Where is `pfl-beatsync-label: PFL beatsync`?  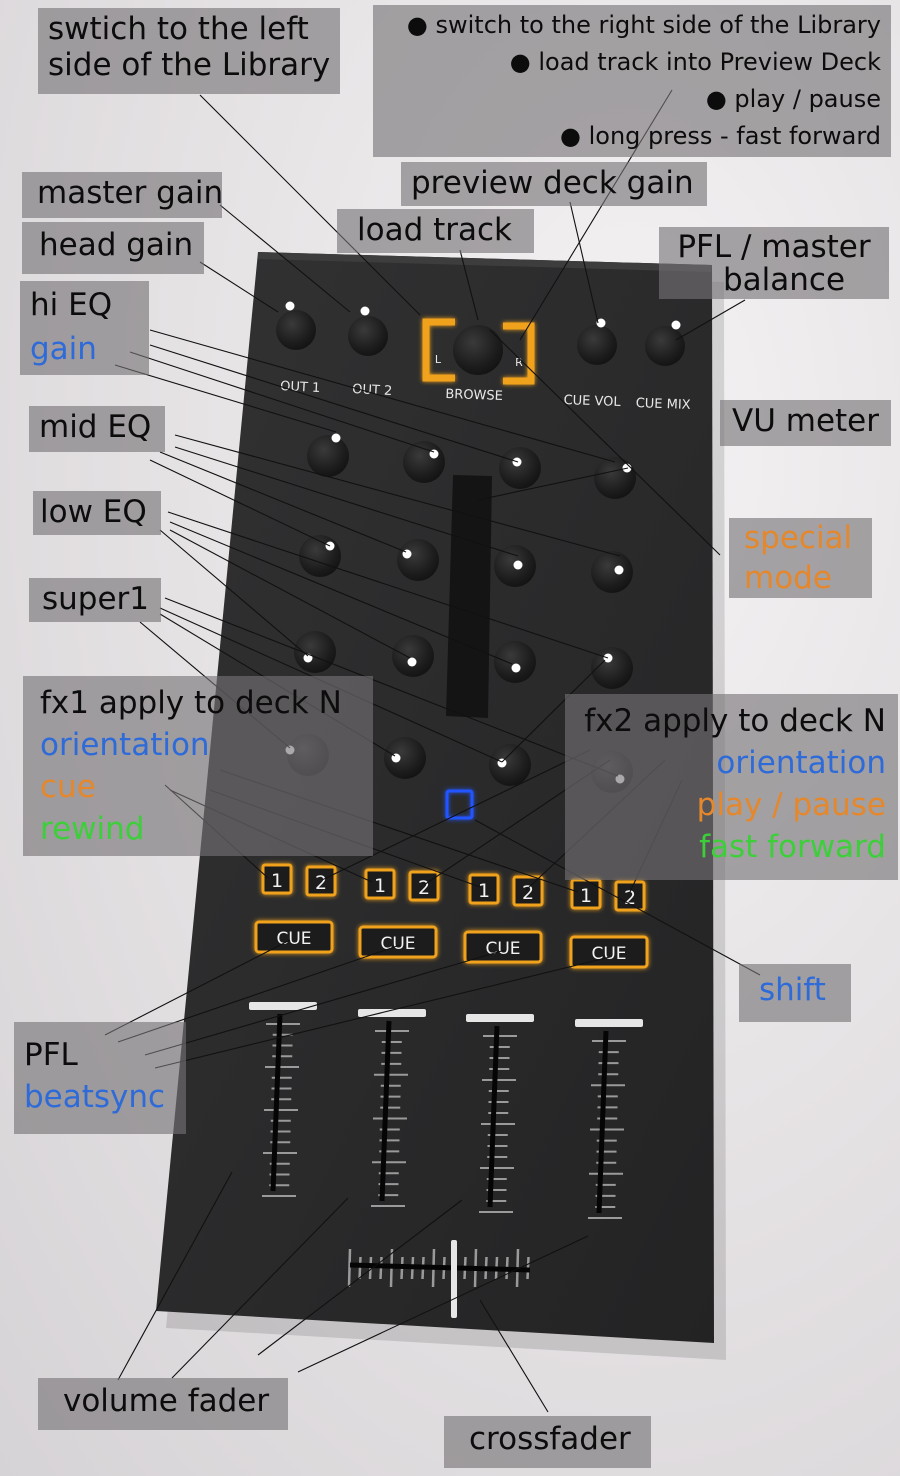
pfl-beatsync-label: PFL beatsync is located at coordinates (100, 1078).